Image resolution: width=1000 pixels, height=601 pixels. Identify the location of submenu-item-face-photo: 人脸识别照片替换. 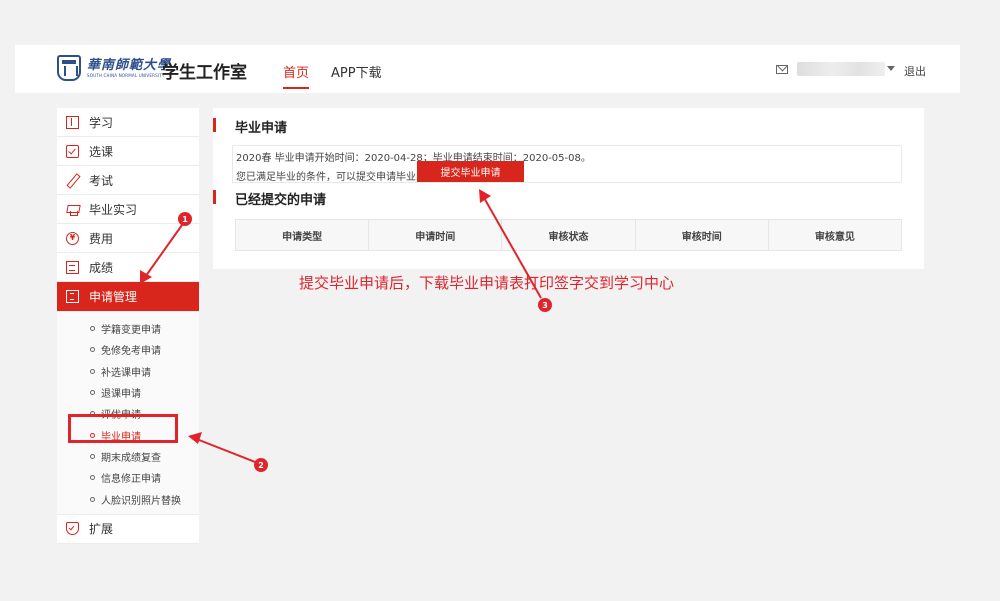
(128, 498).